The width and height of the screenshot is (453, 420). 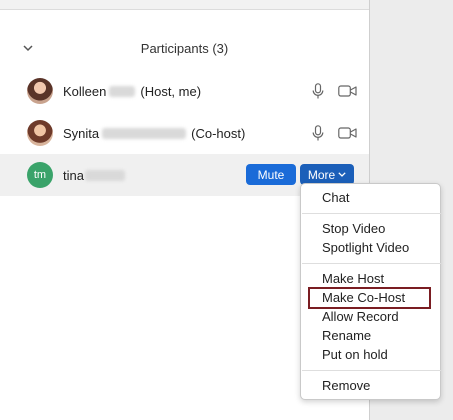 I want to click on participant-row: Synita (Co-host), so click(x=184, y=133).